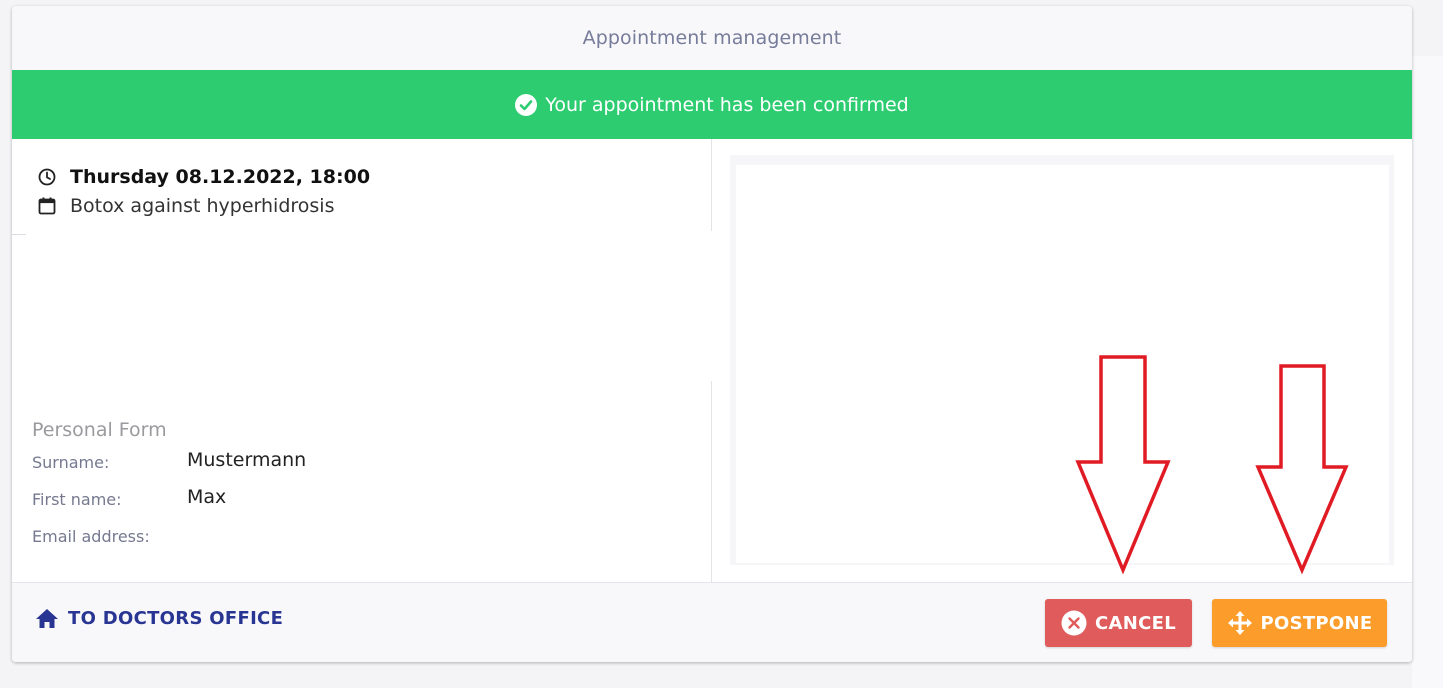 The image size is (1443, 688). Describe the element at coordinates (202, 206) in the screenshot. I see `service-text: Botox against hyperhidrosis` at that location.